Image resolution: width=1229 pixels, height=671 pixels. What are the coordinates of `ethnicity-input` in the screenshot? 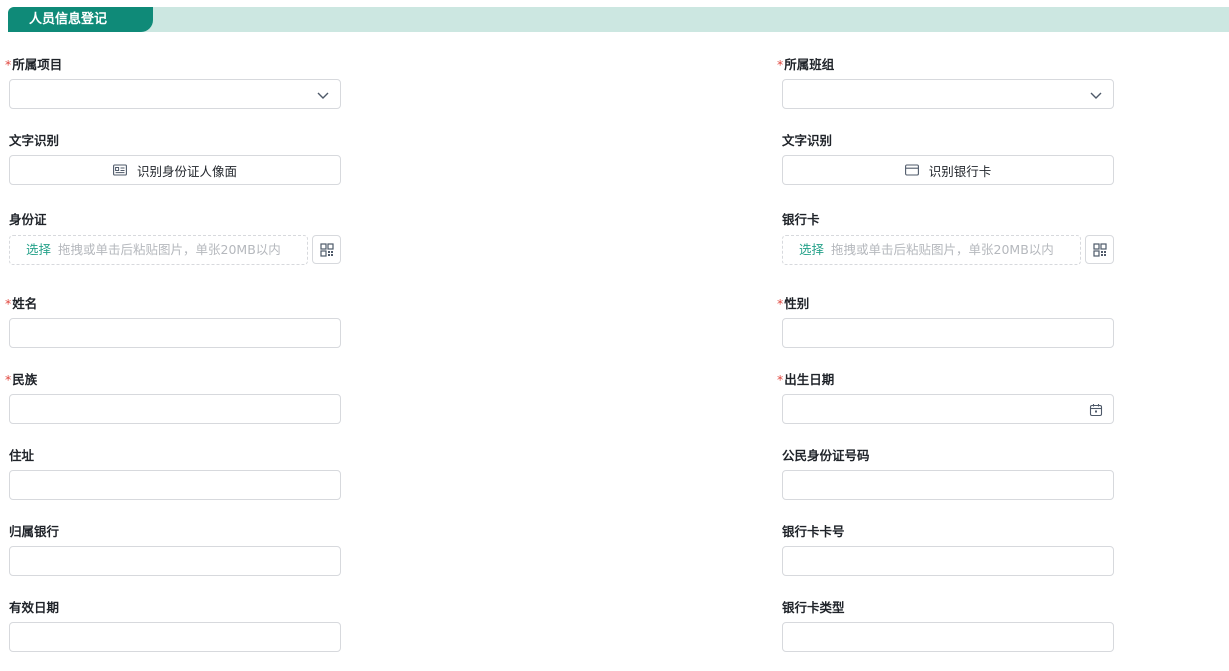 It's located at (175, 409).